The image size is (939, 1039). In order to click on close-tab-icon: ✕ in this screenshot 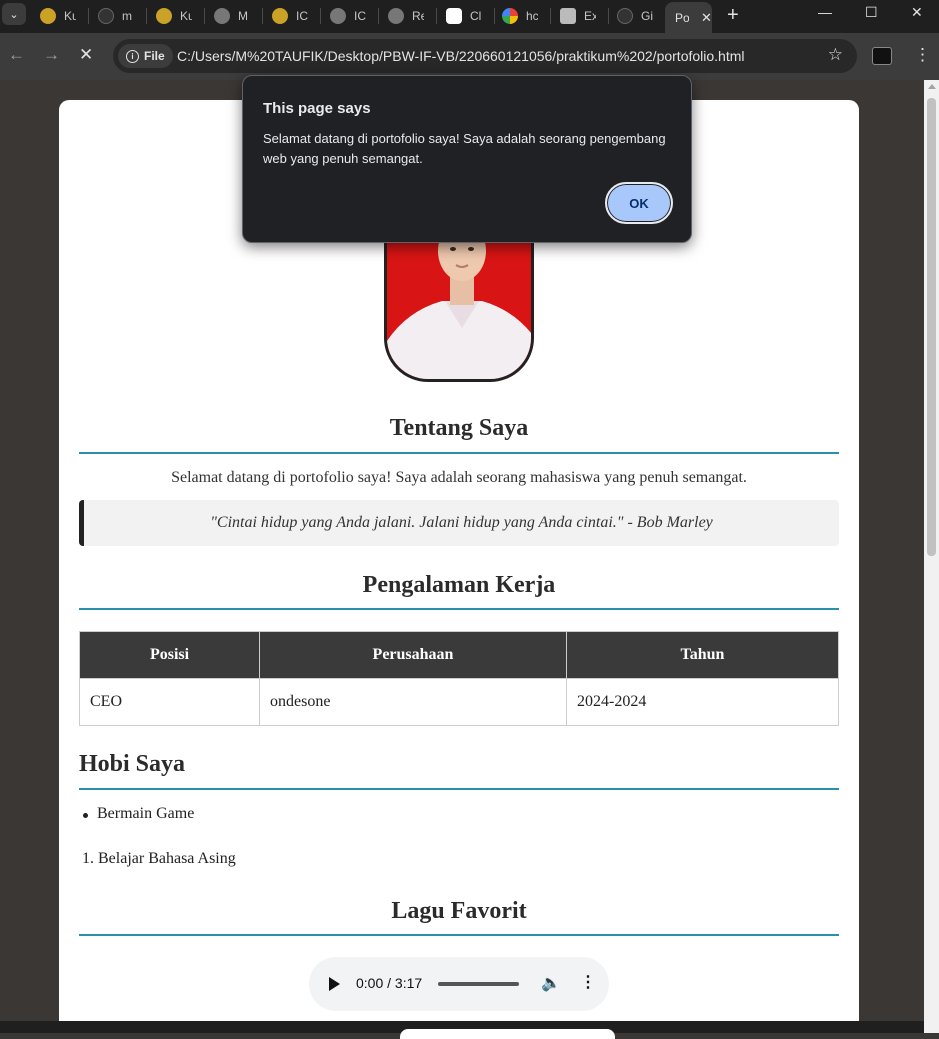, I will do `click(706, 18)`.